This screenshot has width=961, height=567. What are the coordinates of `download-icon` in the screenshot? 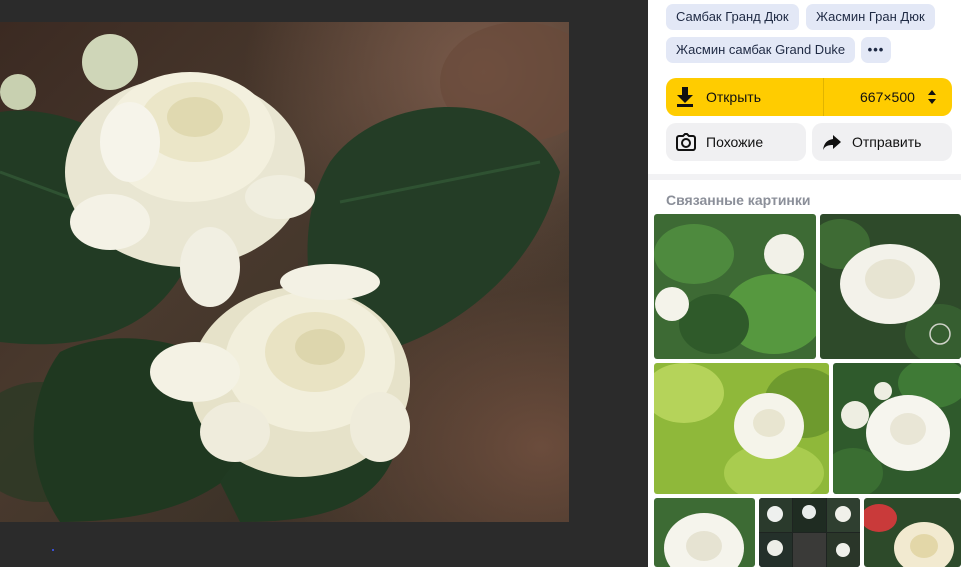 It's located at (685, 97).